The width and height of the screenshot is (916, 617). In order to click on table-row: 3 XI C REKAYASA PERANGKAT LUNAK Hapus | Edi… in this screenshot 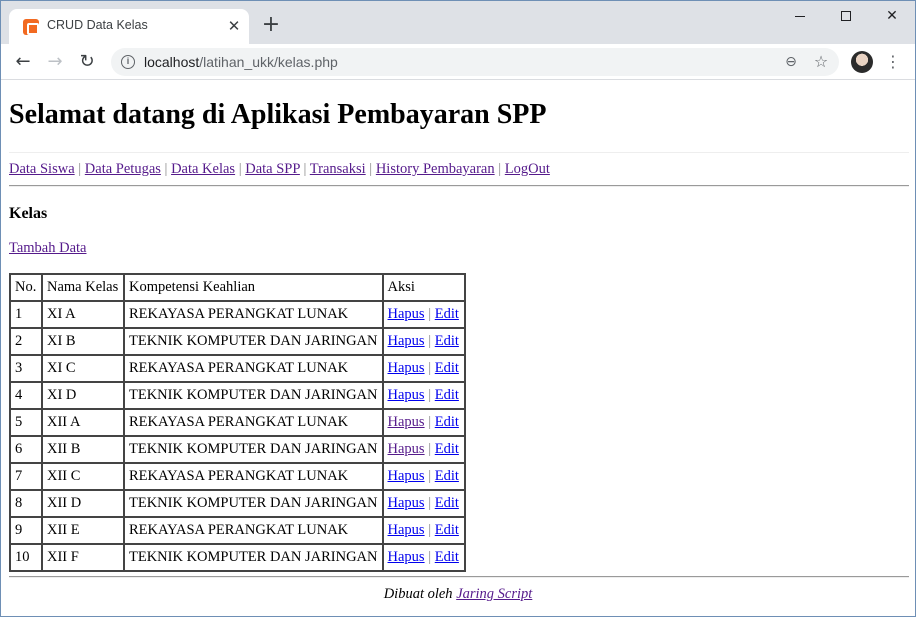, I will do `click(237, 368)`.